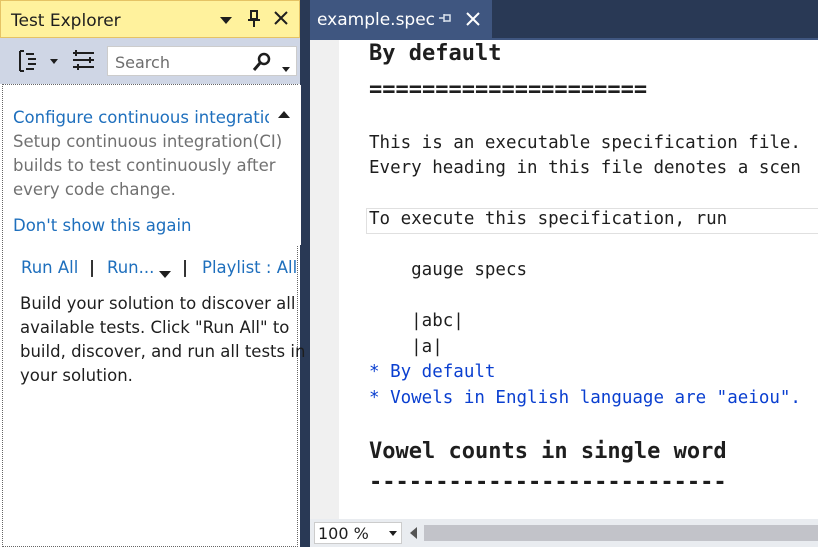 The width and height of the screenshot is (818, 547). Describe the element at coordinates (150, 19) in the screenshot. I see `test-explorer-titlebar: Test Explorer` at that location.